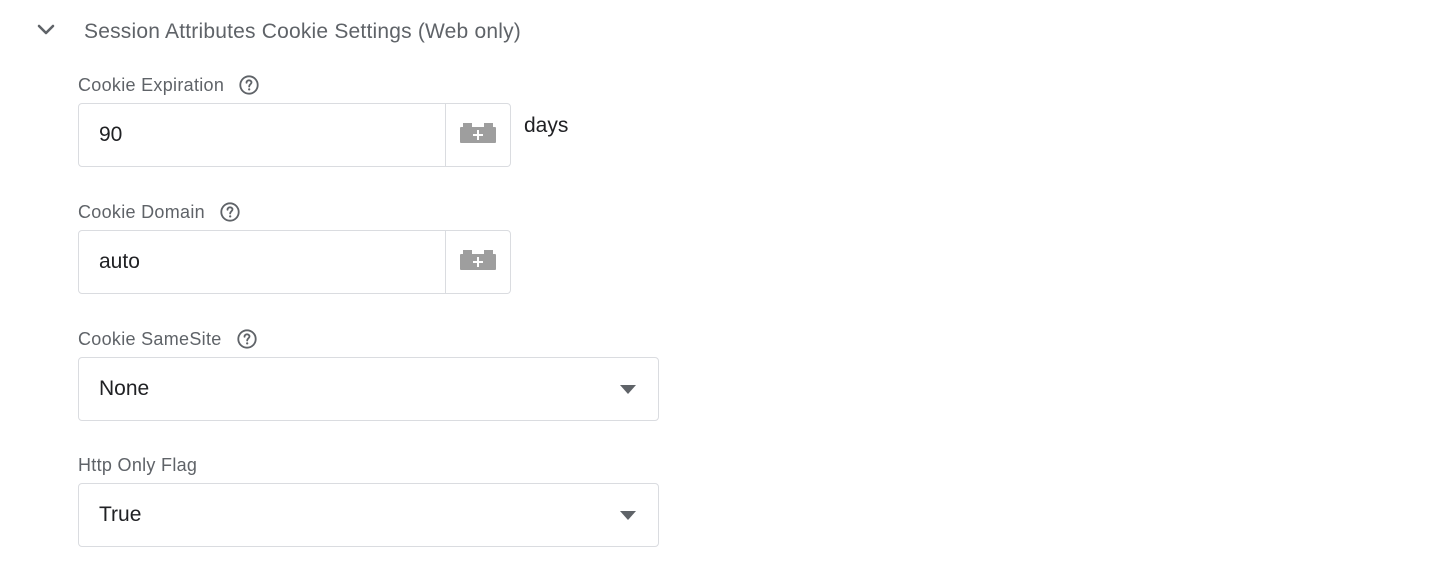  I want to click on cookie-expiration-field, so click(294, 135).